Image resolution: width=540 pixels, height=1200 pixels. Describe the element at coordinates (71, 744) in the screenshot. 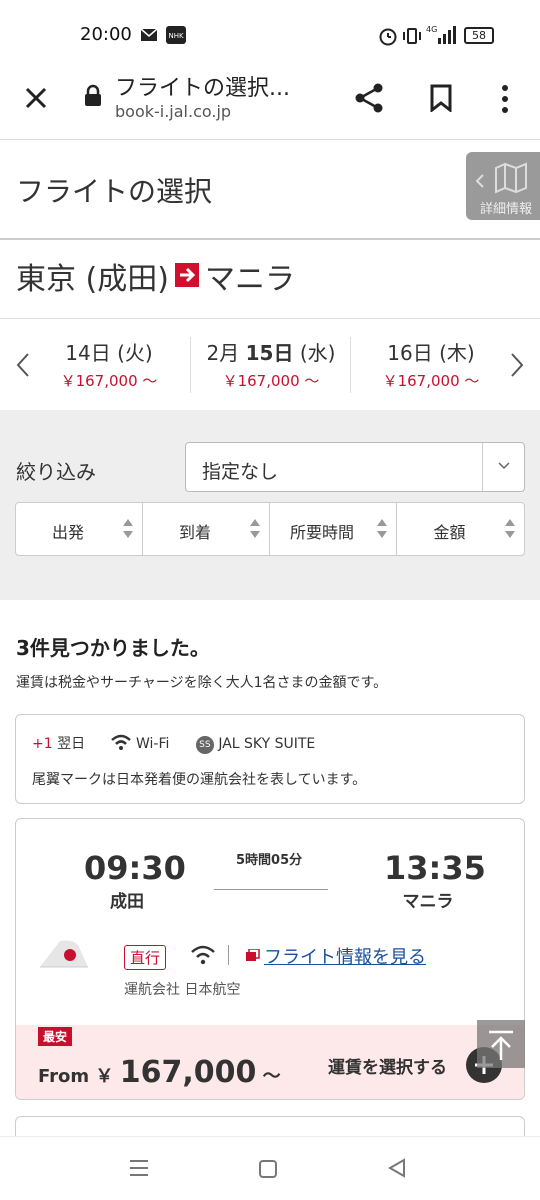

I see `next-day-label: 翌日` at that location.